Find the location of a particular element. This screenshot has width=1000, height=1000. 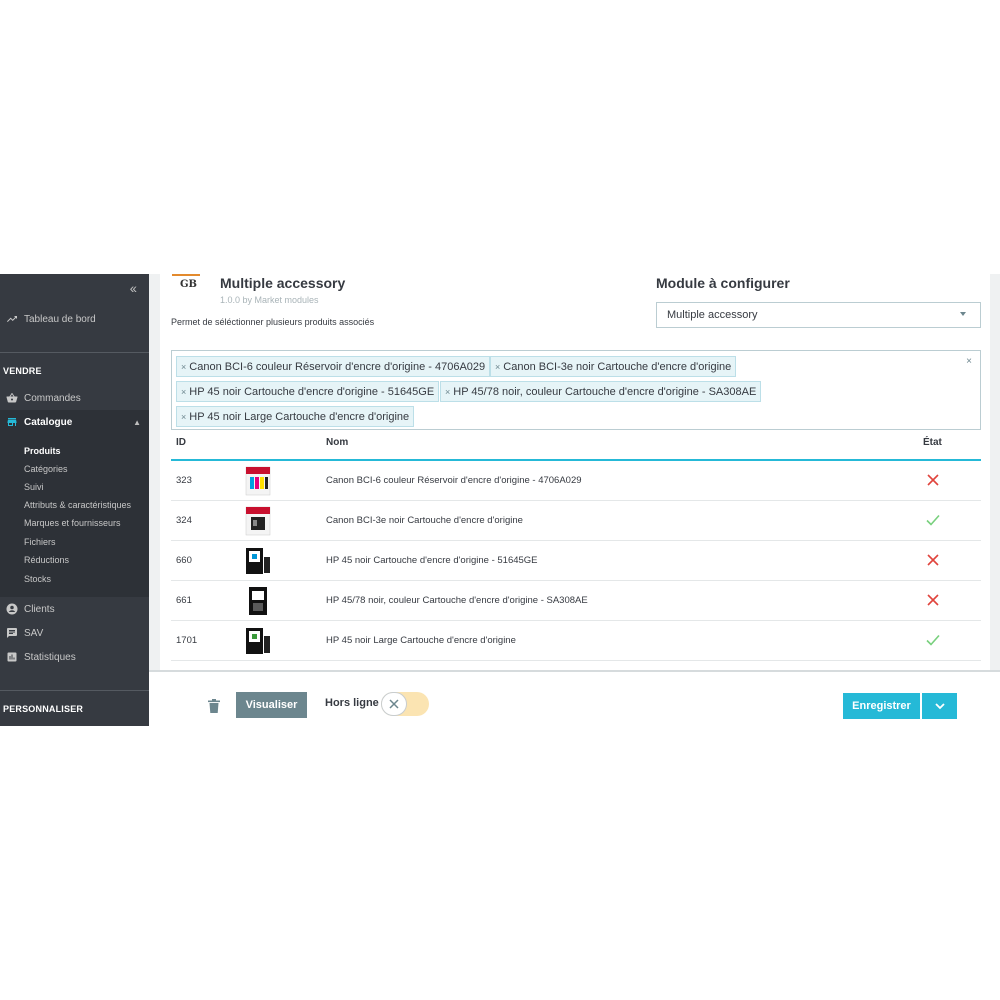

user-circle-icon is located at coordinates (12, 609).